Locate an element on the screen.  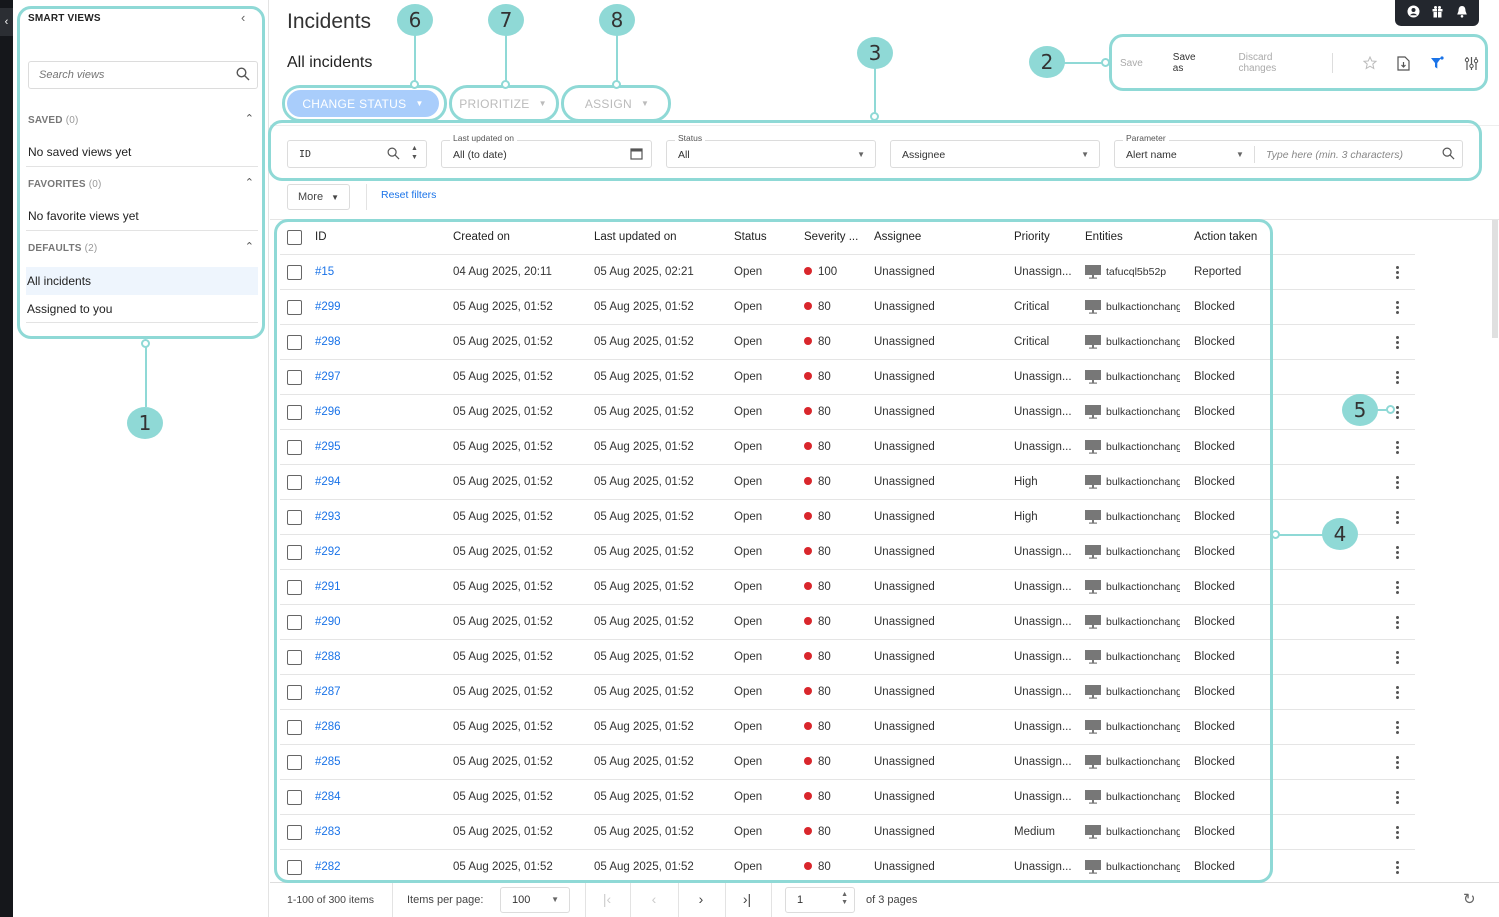
previous-page-button: ‹ is located at coordinates (654, 899).